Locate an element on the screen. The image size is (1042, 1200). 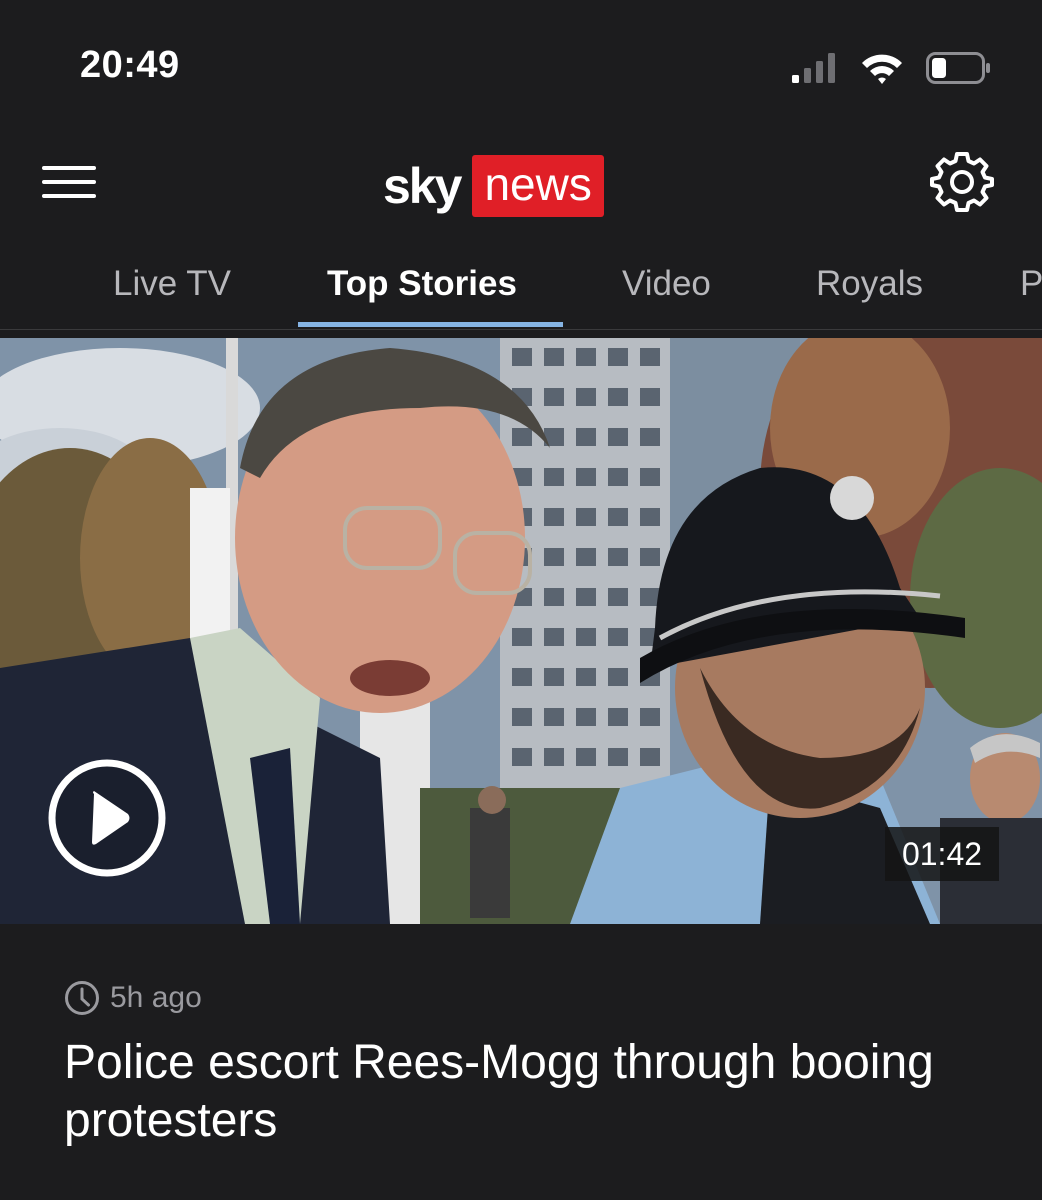
cellular-signal-icon is located at coordinates (813, 68).